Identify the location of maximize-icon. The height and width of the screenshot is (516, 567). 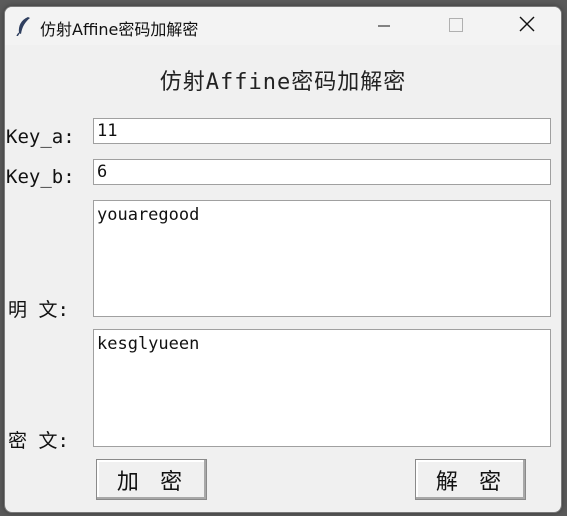
(456, 26).